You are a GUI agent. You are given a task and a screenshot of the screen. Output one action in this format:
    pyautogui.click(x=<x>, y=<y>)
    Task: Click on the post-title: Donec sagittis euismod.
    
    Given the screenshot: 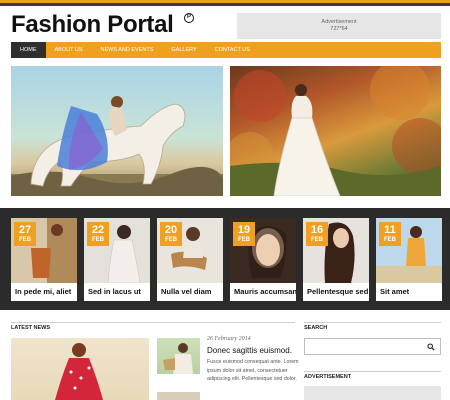 What is the action you would take?
    pyautogui.click(x=249, y=350)
    